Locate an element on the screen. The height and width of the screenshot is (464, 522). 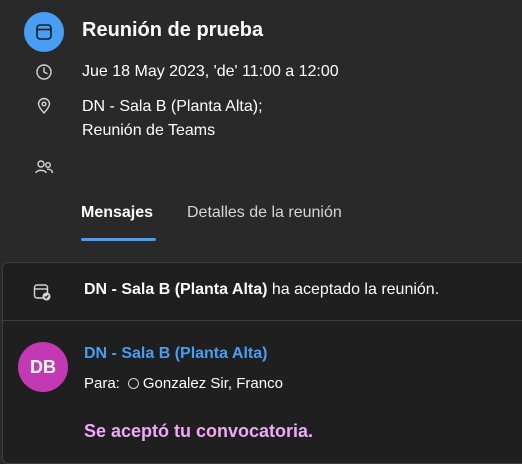
presence-status-icon is located at coordinates (133, 383).